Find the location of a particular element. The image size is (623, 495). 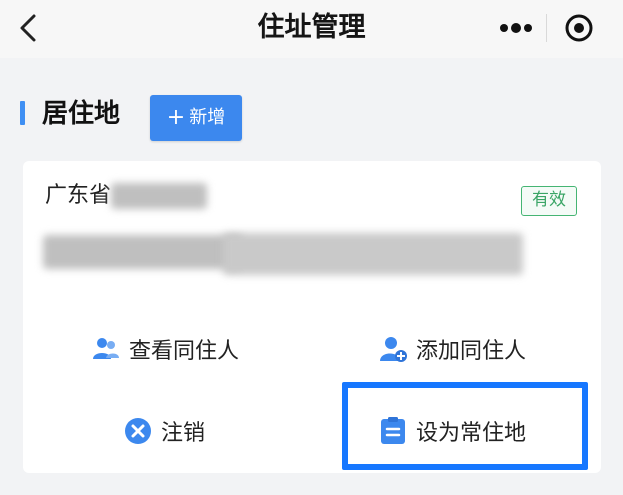

section-title: 居住地 is located at coordinates (81, 114).